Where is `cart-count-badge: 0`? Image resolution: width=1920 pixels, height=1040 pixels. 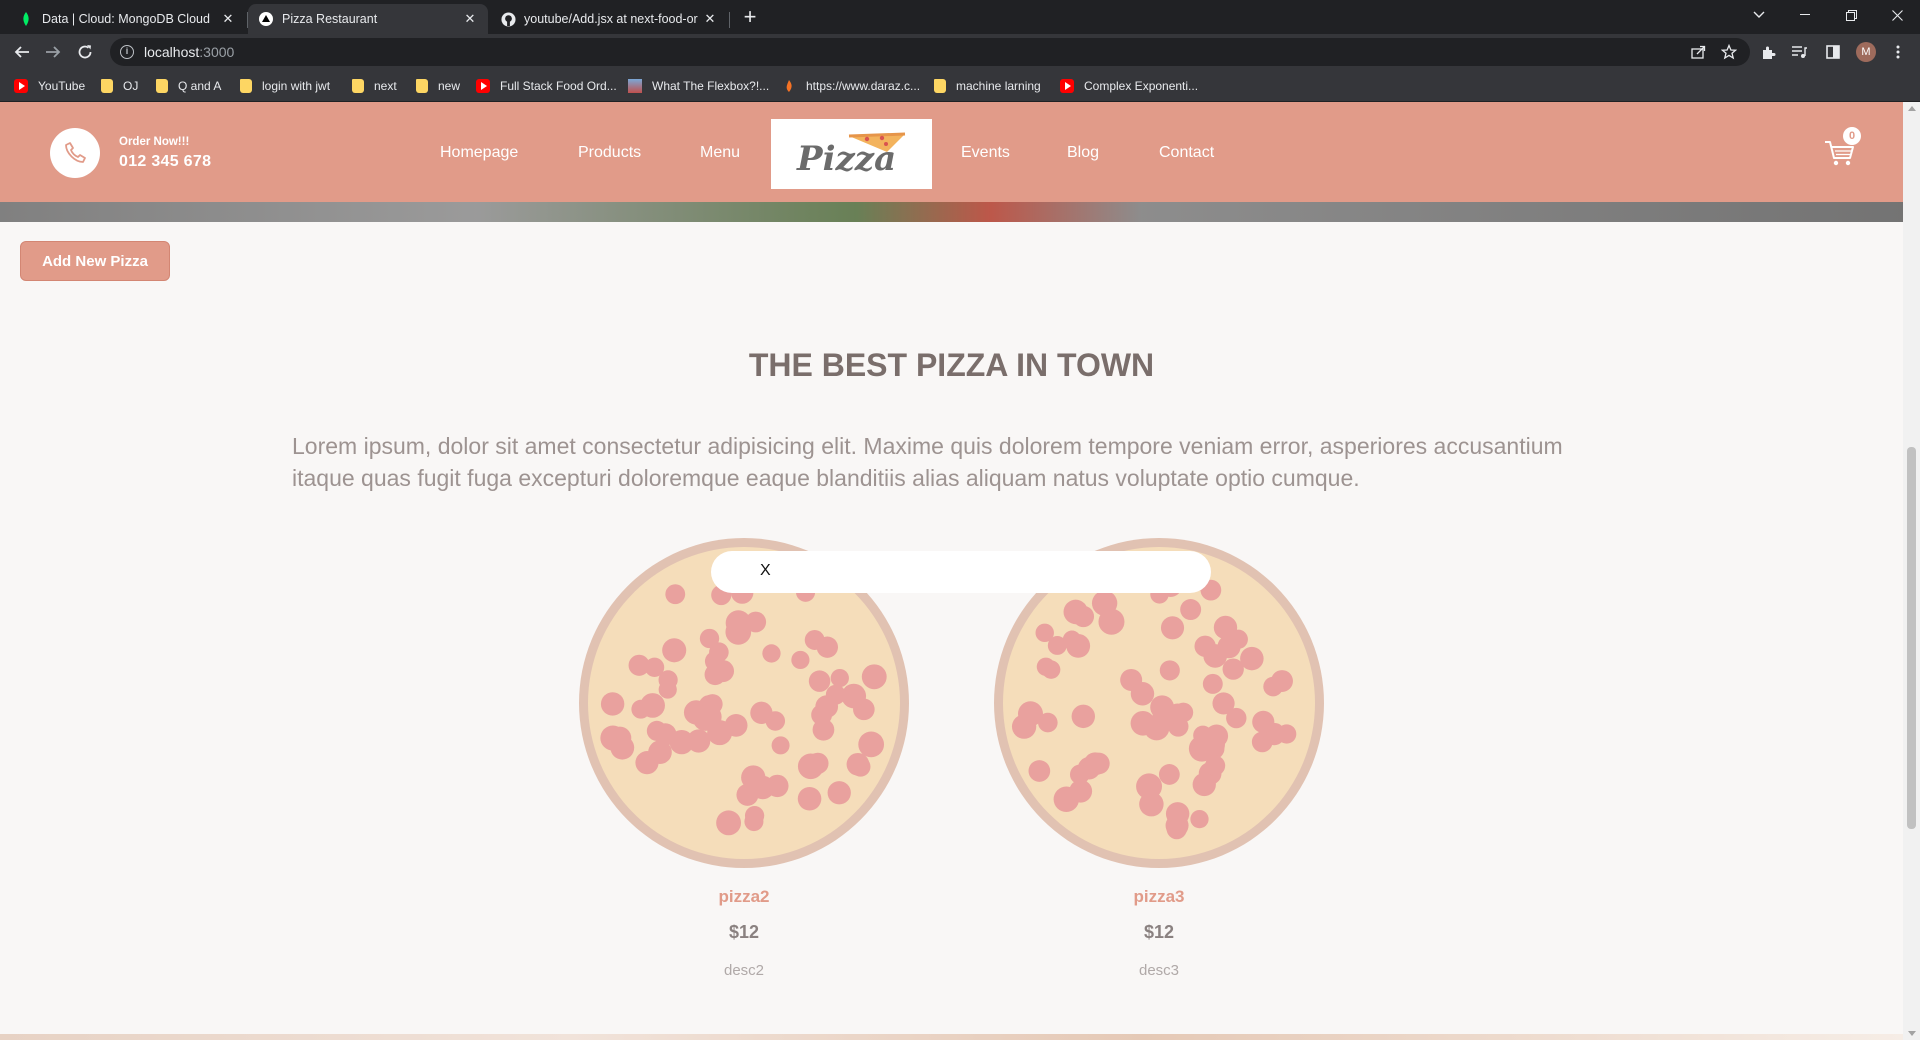
cart-count-badge: 0 is located at coordinates (1852, 136).